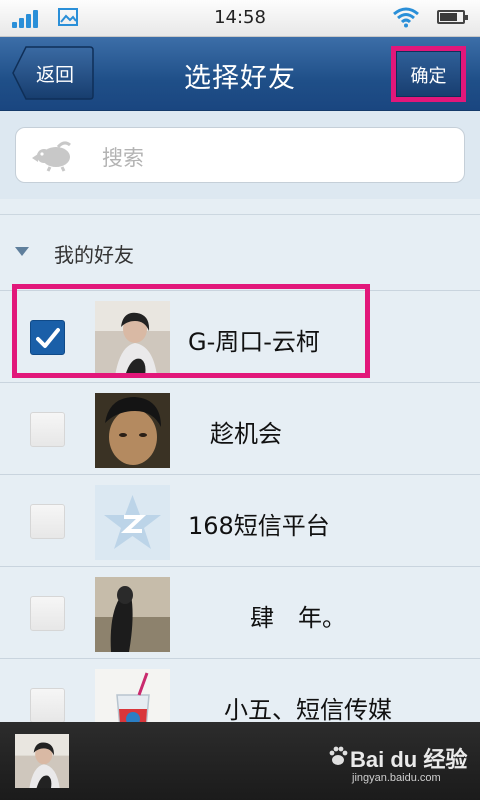 The width and height of the screenshot is (480, 800). Describe the element at coordinates (240, 18) in the screenshot. I see `status-bar: 14:58` at that location.